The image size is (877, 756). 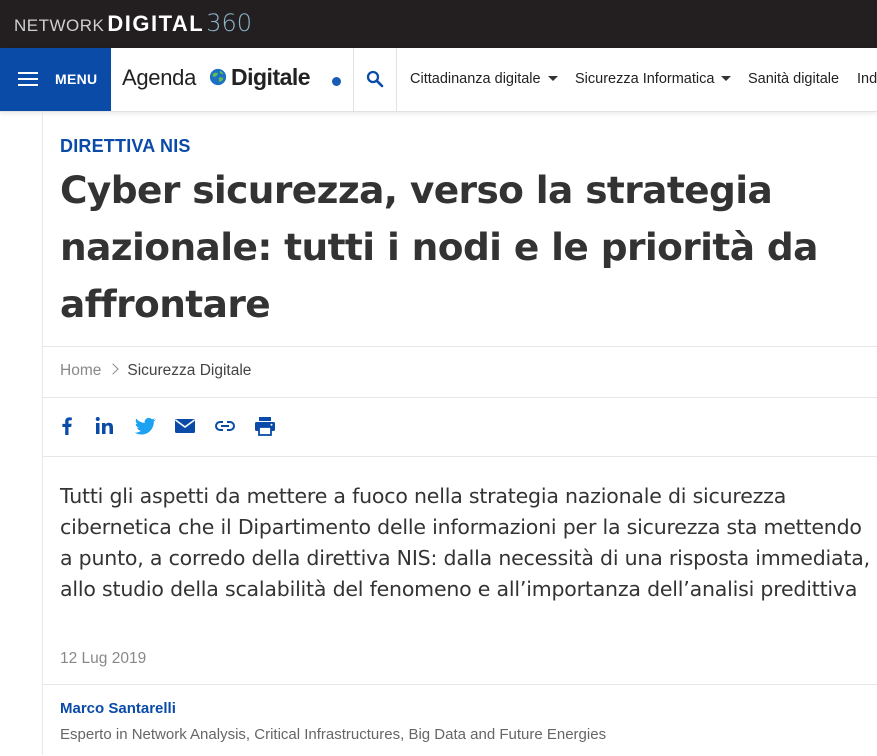 I want to click on nav-item-label: Cittadinanza digitale, so click(x=475, y=79).